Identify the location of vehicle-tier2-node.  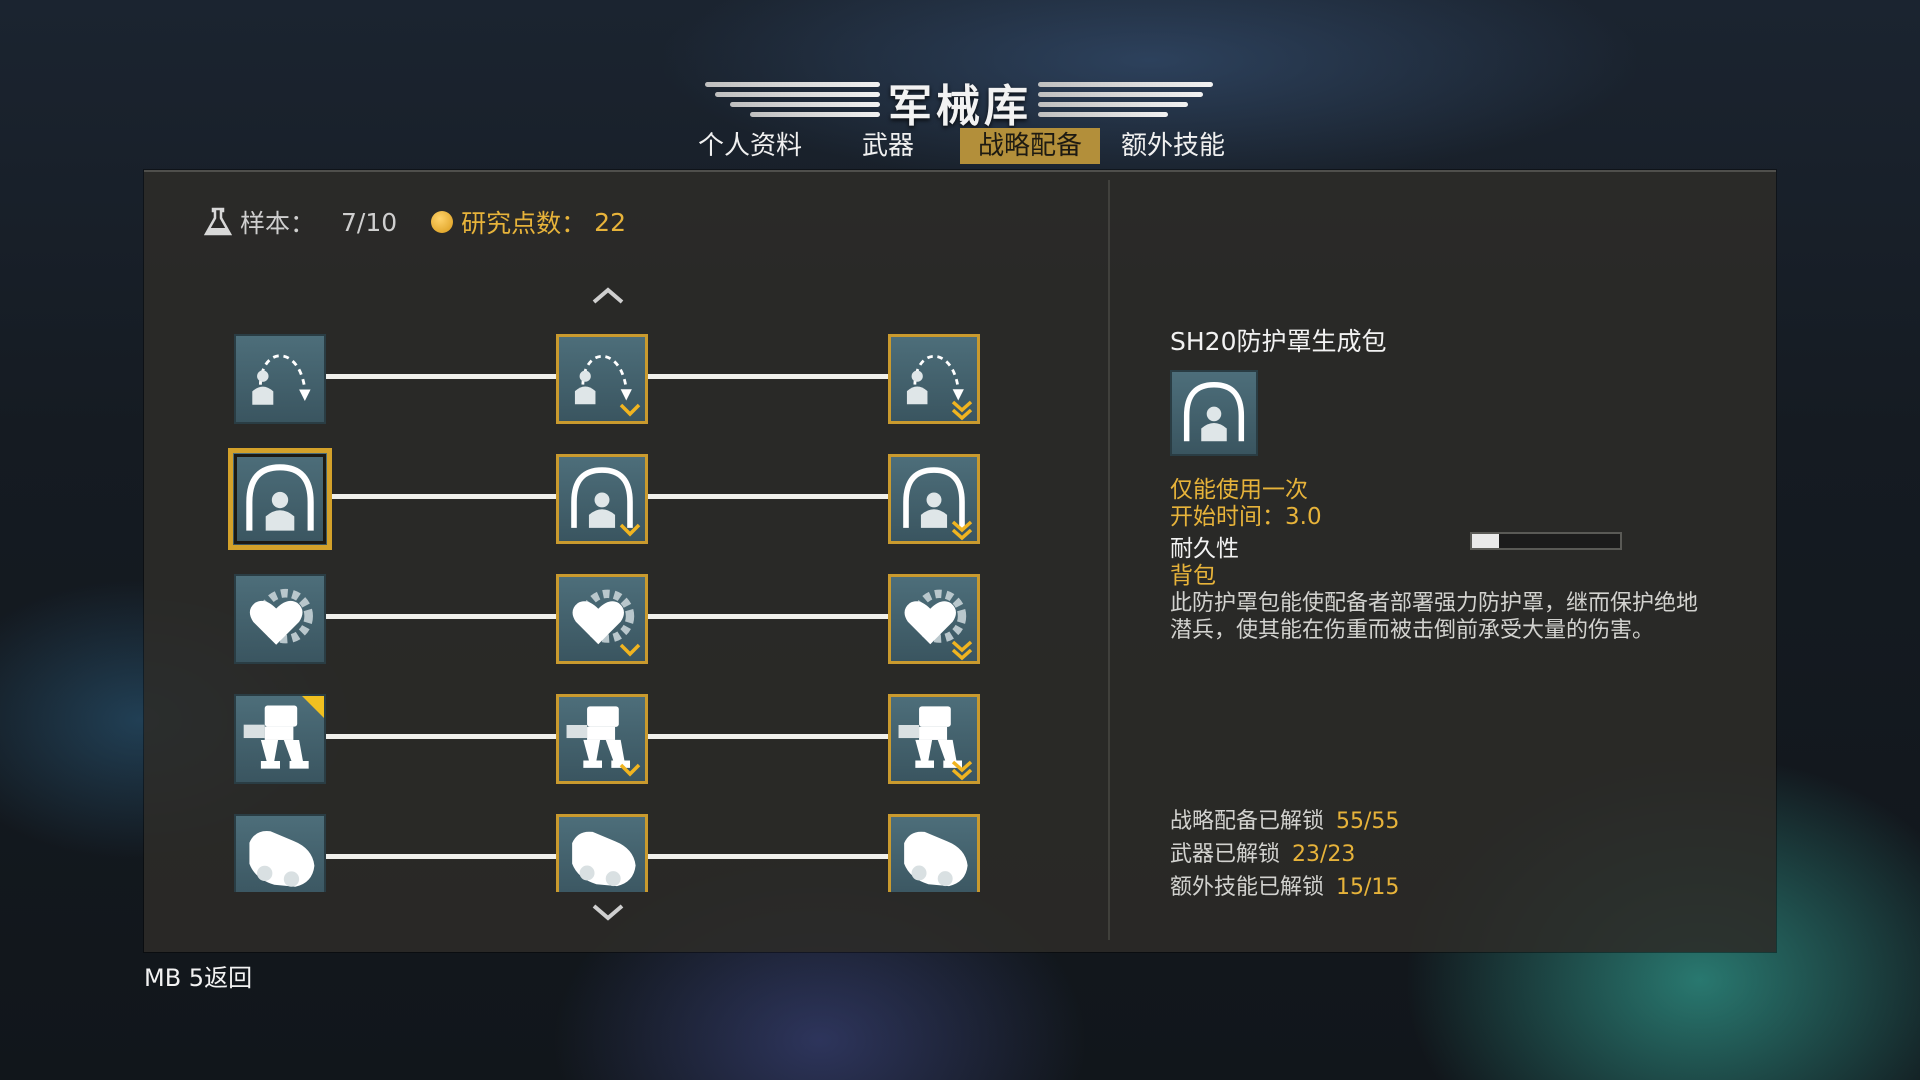
(602, 853).